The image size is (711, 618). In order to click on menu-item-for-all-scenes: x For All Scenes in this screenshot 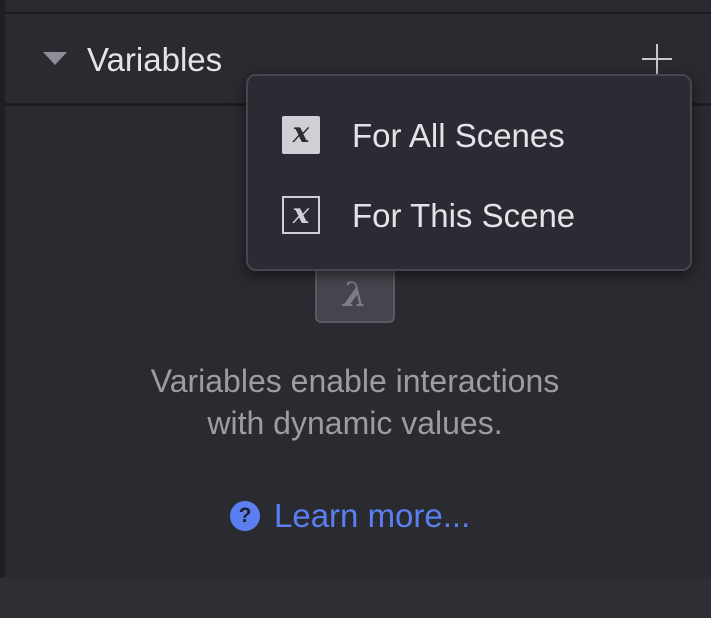, I will do `click(469, 136)`.